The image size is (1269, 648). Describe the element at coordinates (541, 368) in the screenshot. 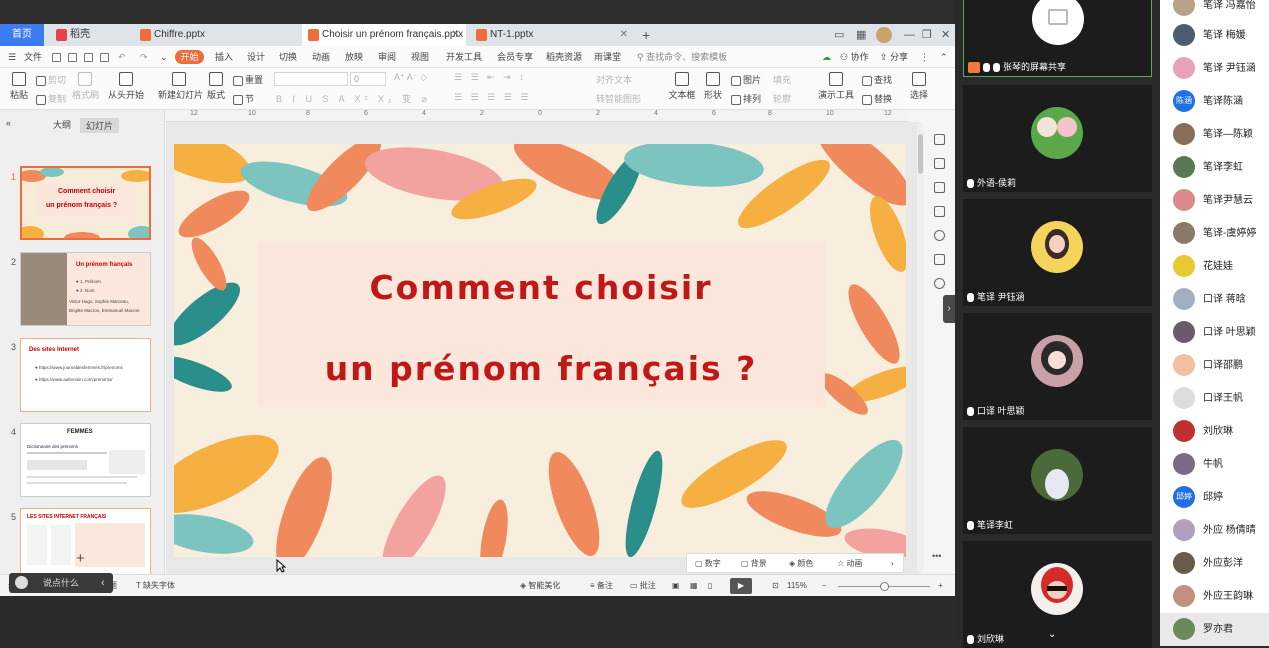

I see `slide-title-line2: un prénom français ?` at that location.